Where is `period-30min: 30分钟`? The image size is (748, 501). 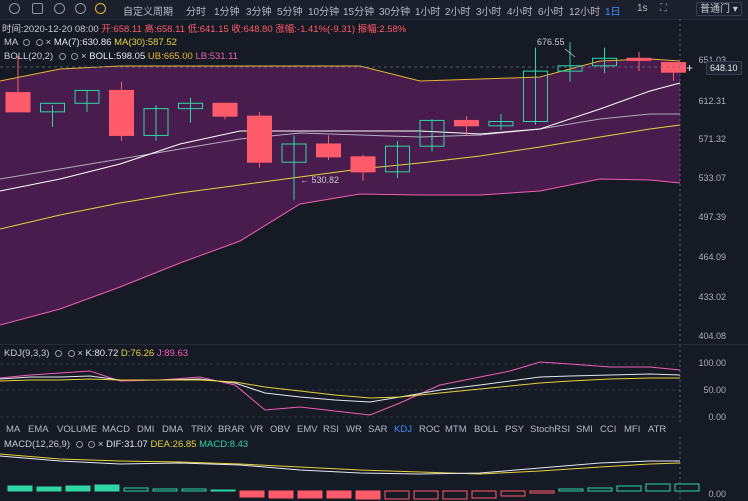 period-30min: 30分钟 is located at coordinates (394, 10).